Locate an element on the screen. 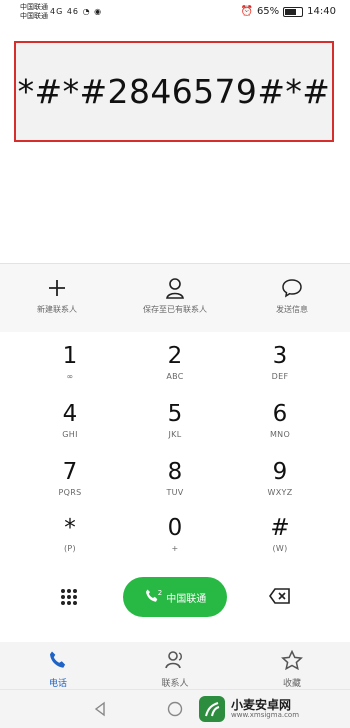 The height and width of the screenshot is (728, 350). key-2: 2 ABC is located at coordinates (175, 362).